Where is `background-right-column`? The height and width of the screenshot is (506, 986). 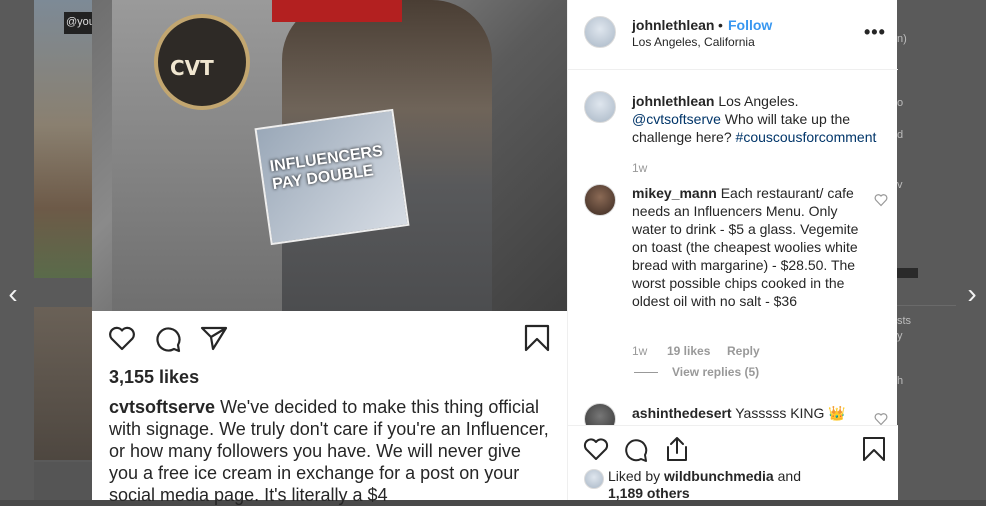
background-right-column is located at coordinates (941, 250).